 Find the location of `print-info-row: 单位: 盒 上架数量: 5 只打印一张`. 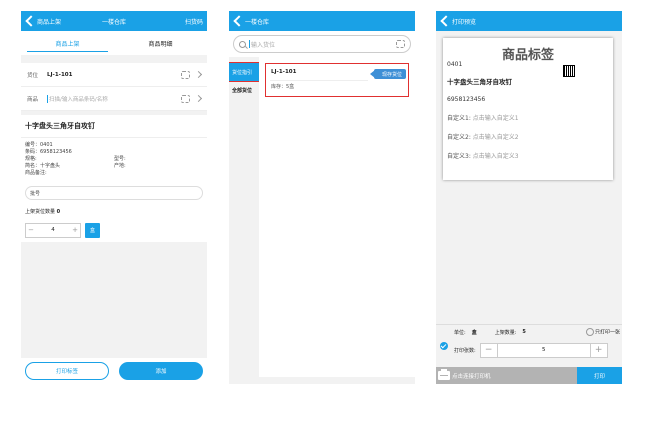

print-info-row: 单位: 盒 上架数量: 5 只打印一张 is located at coordinates (529, 332).